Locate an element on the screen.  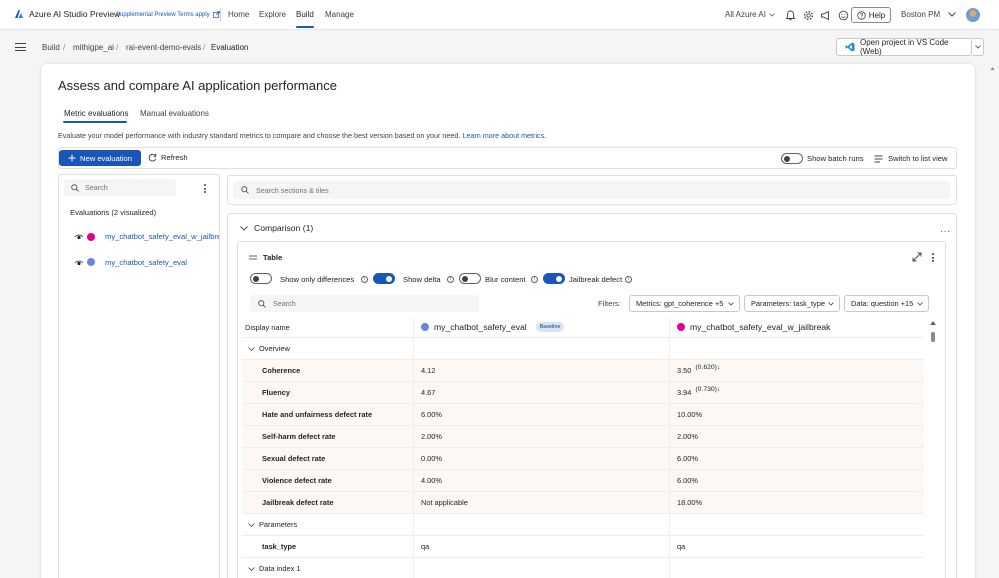
vscode-options-chevron-down-icon is located at coordinates (978, 47).